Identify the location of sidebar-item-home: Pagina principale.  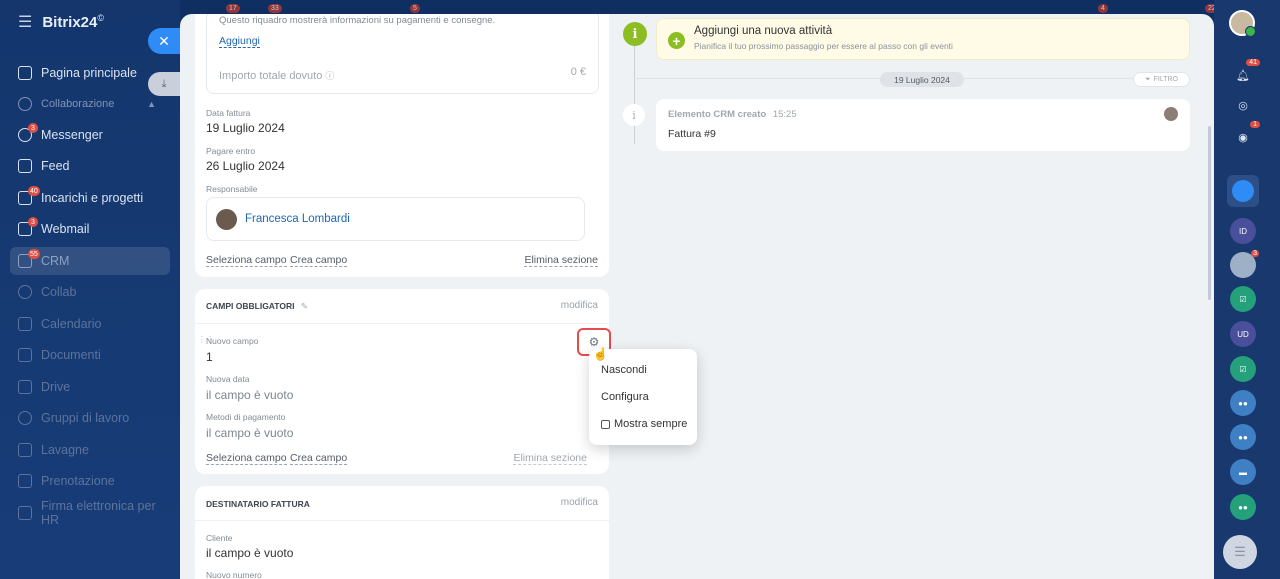
(90, 73).